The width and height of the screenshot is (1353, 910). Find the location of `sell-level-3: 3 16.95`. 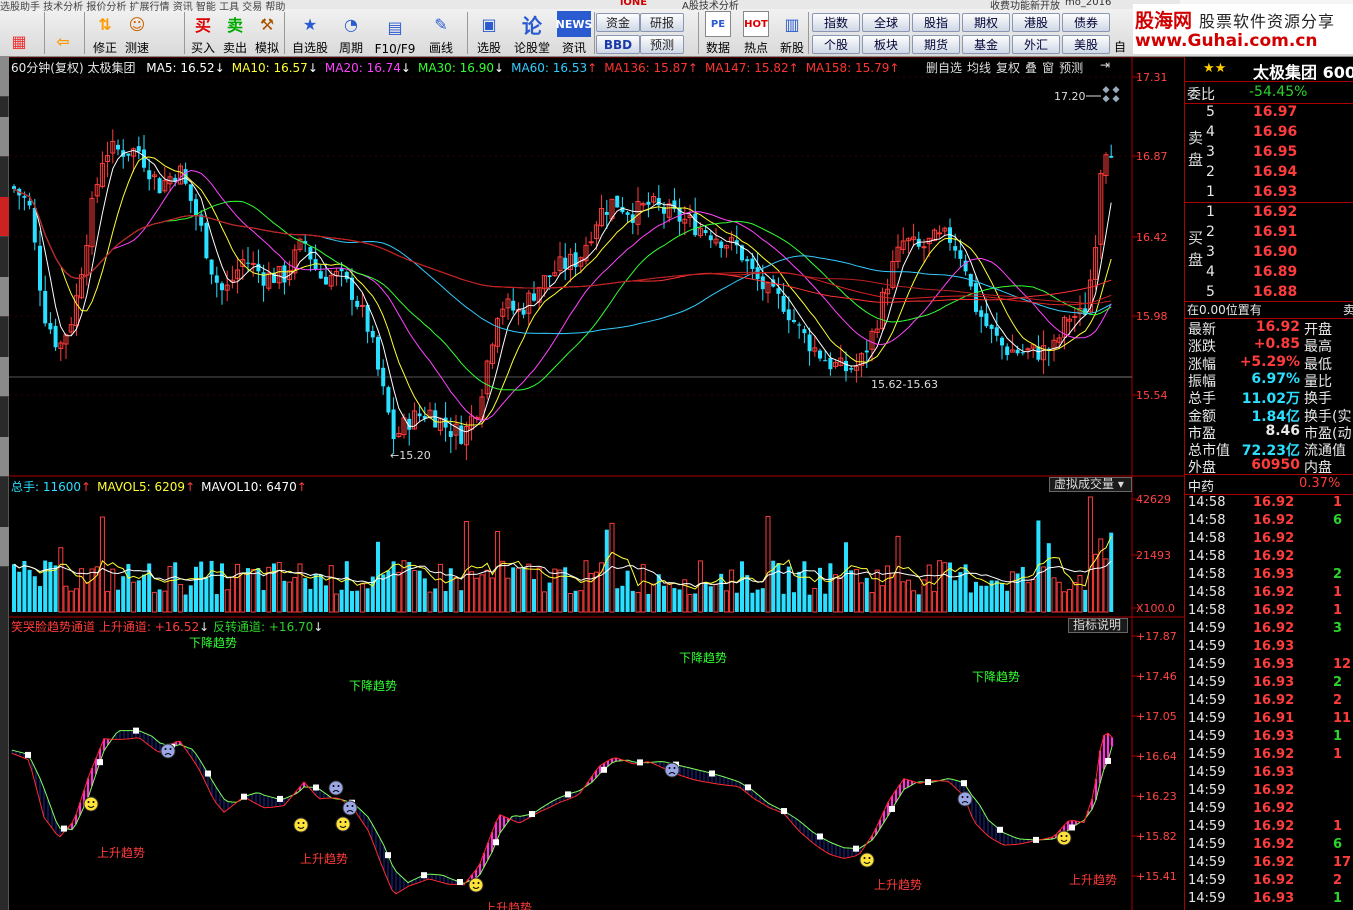

sell-level-3: 3 16.95 is located at coordinates (1269, 153).